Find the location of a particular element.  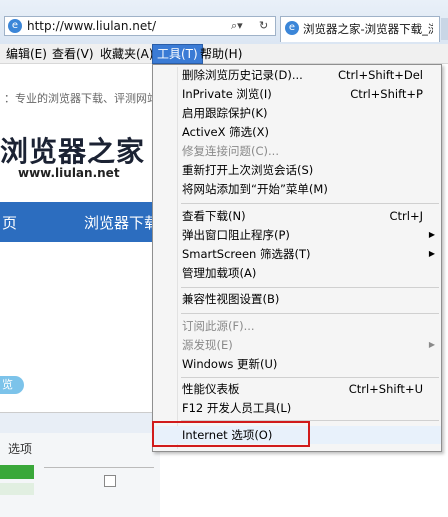

screenshot-checkbox is located at coordinates (110, 481).